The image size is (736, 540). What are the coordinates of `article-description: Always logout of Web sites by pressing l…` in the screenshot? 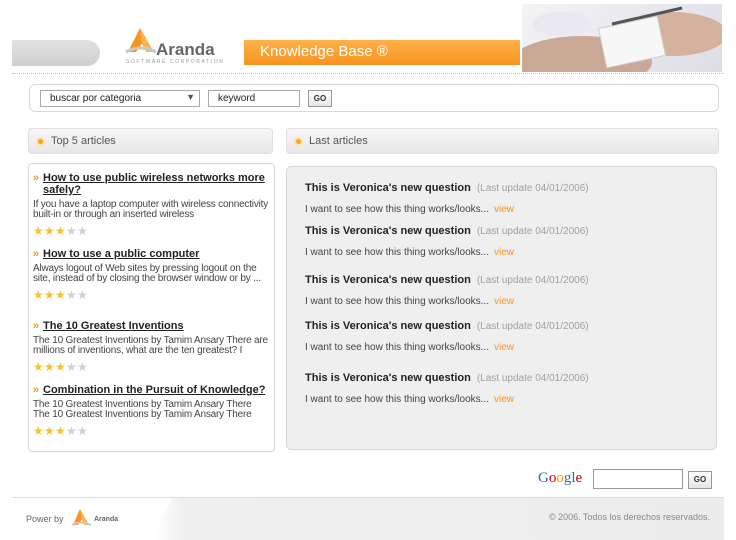 It's located at (147, 273).